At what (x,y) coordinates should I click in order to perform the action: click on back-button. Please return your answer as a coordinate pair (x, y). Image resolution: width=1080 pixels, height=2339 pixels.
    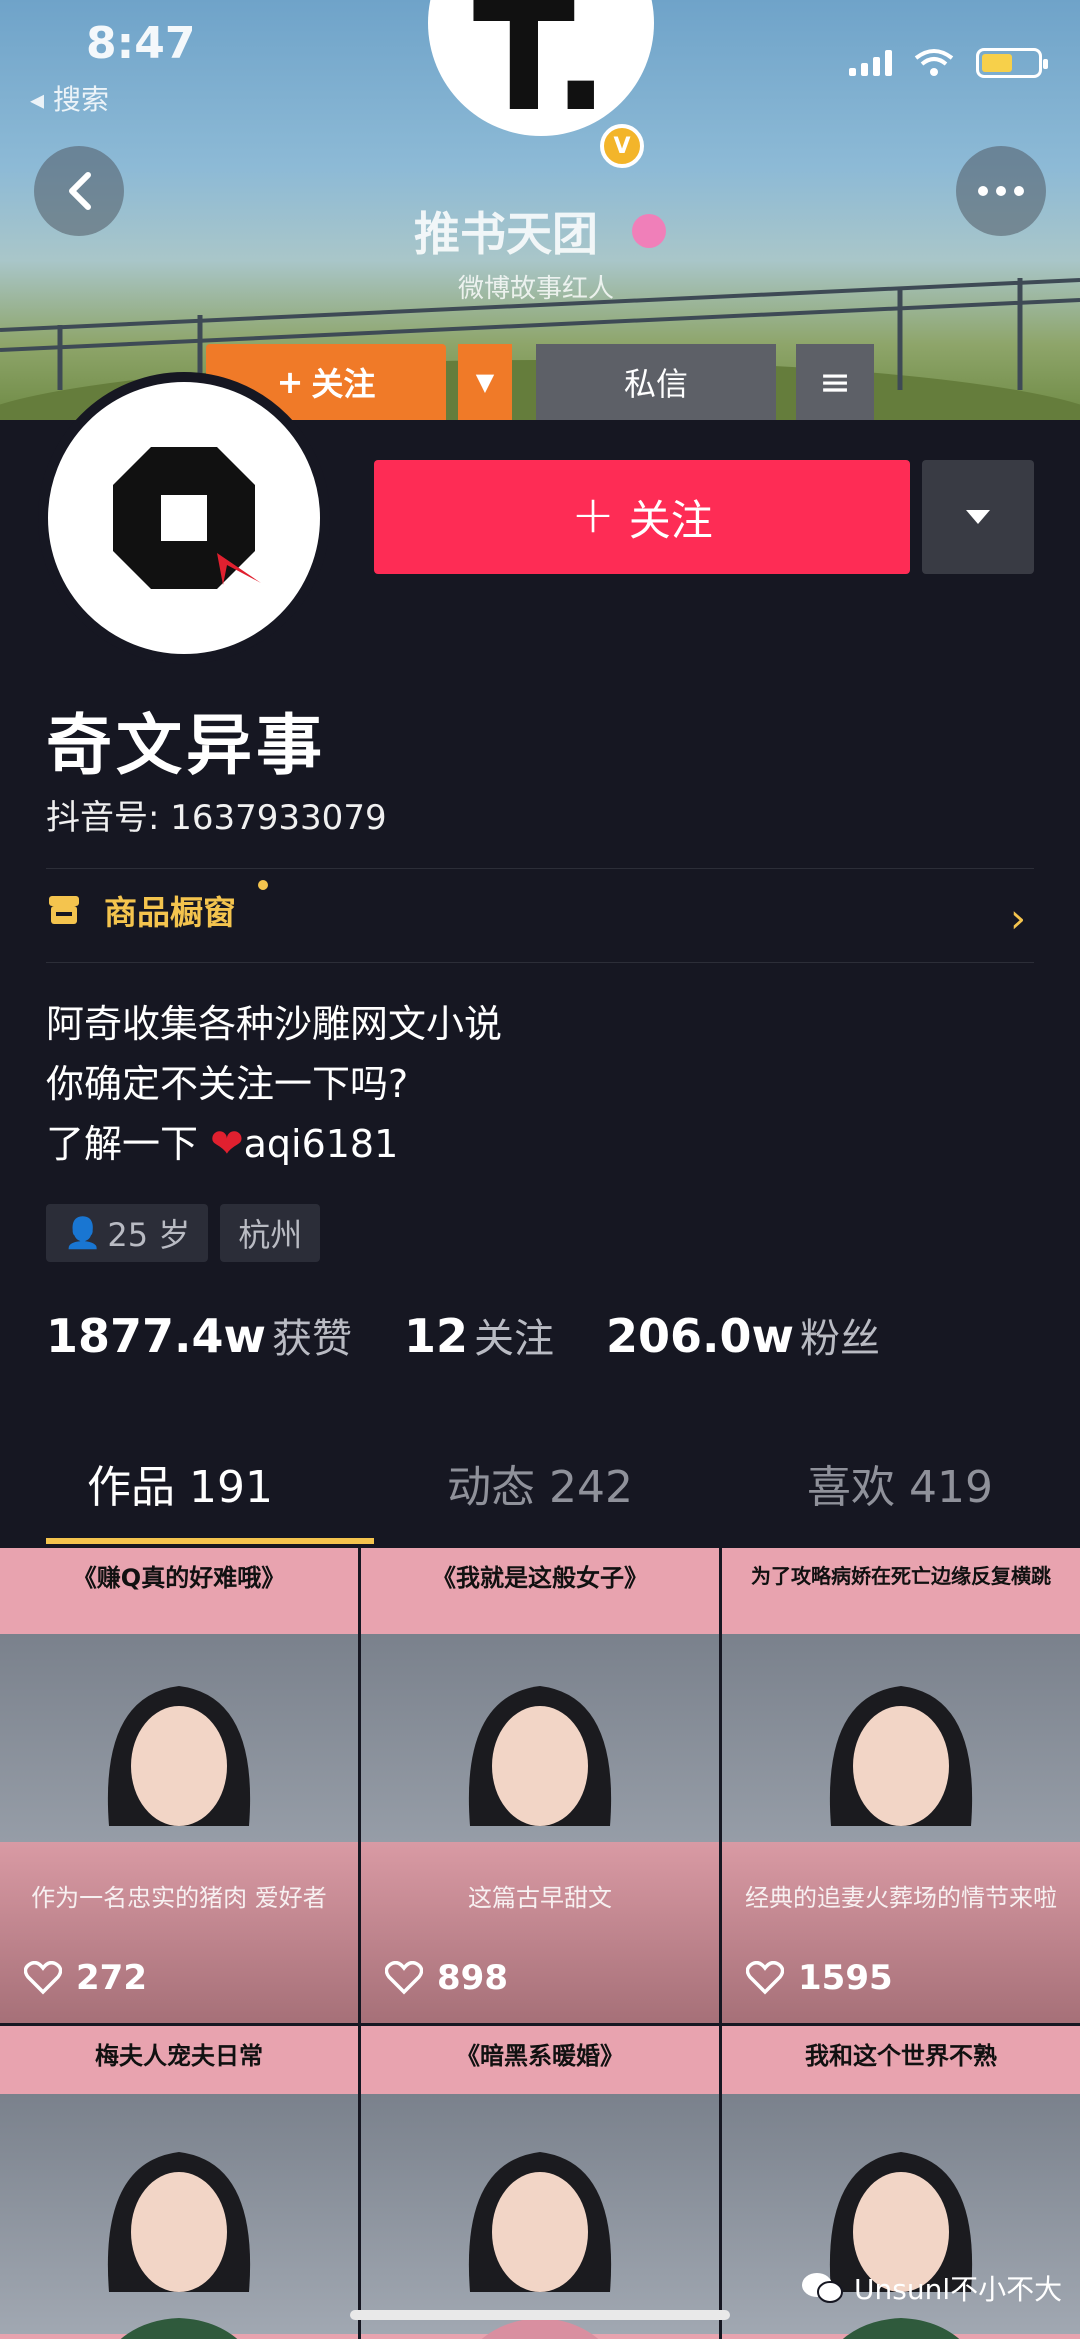
    Looking at the image, I should click on (79, 191).